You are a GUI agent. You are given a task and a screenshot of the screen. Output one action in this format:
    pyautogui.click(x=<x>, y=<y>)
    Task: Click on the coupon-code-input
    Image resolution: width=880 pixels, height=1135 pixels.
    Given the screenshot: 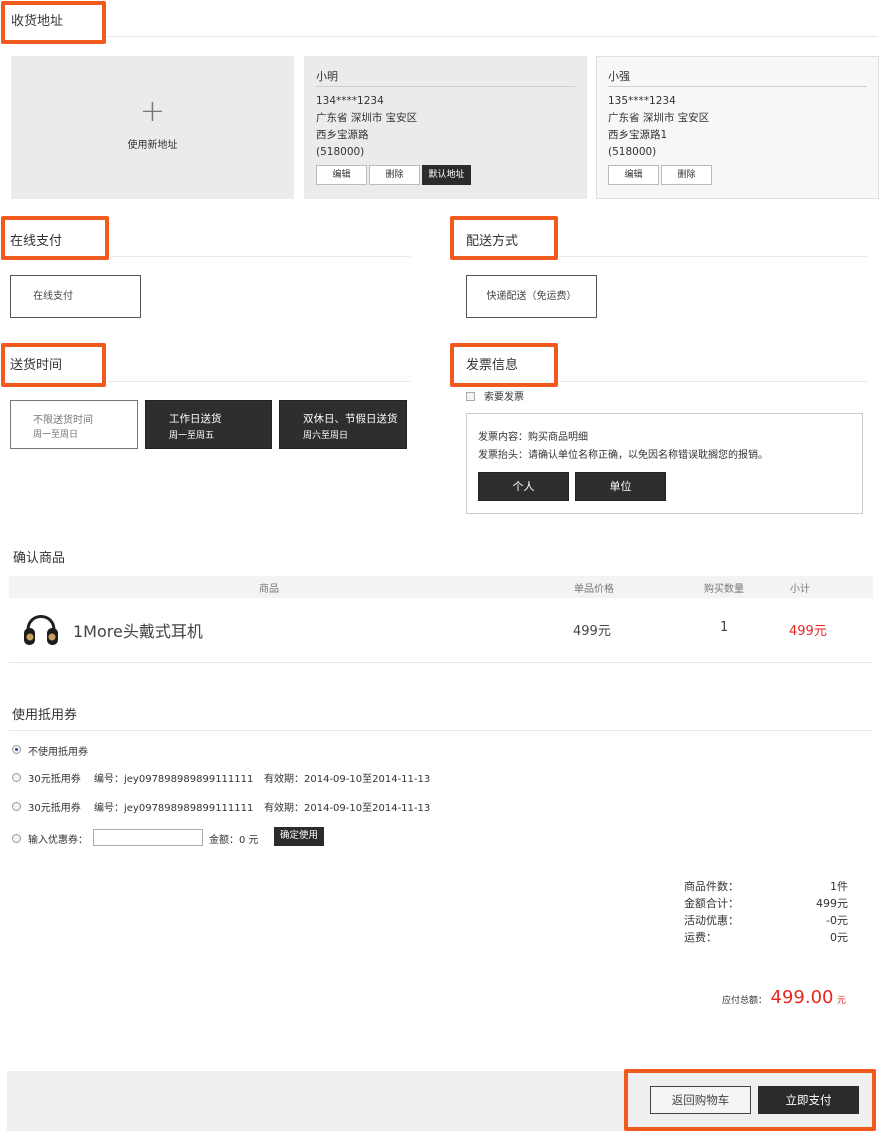 What is the action you would take?
    pyautogui.click(x=148, y=837)
    